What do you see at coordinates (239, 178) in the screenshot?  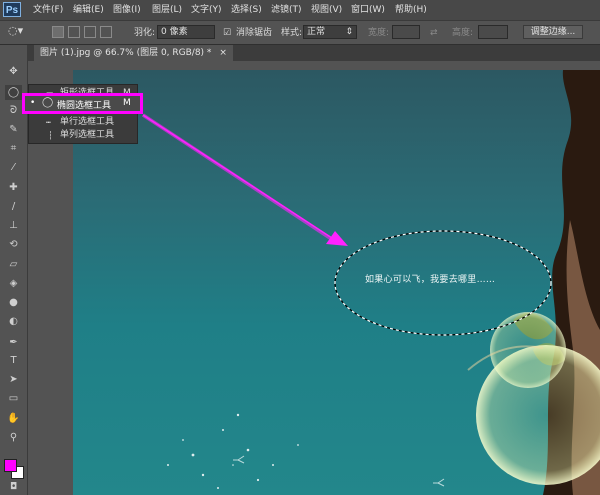 I see `annotation-arrow-shadow` at bounding box center [239, 178].